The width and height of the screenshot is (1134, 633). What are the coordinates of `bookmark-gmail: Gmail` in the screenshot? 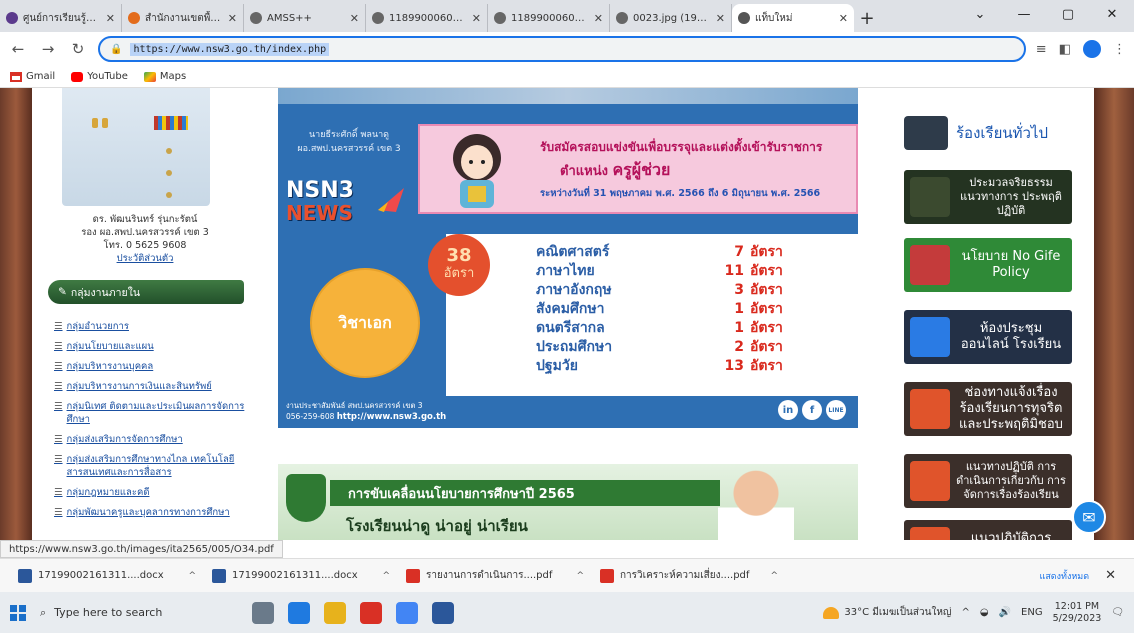 It's located at (32, 76).